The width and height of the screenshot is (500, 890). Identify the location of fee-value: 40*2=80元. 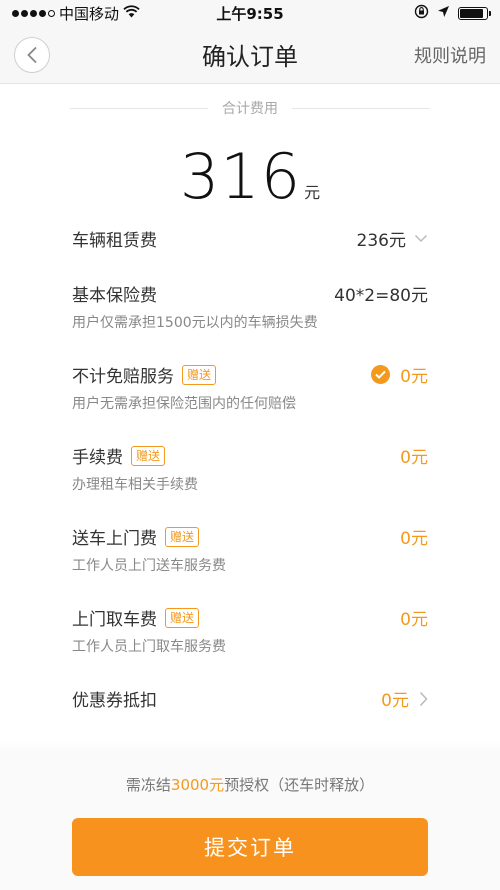
(381, 296).